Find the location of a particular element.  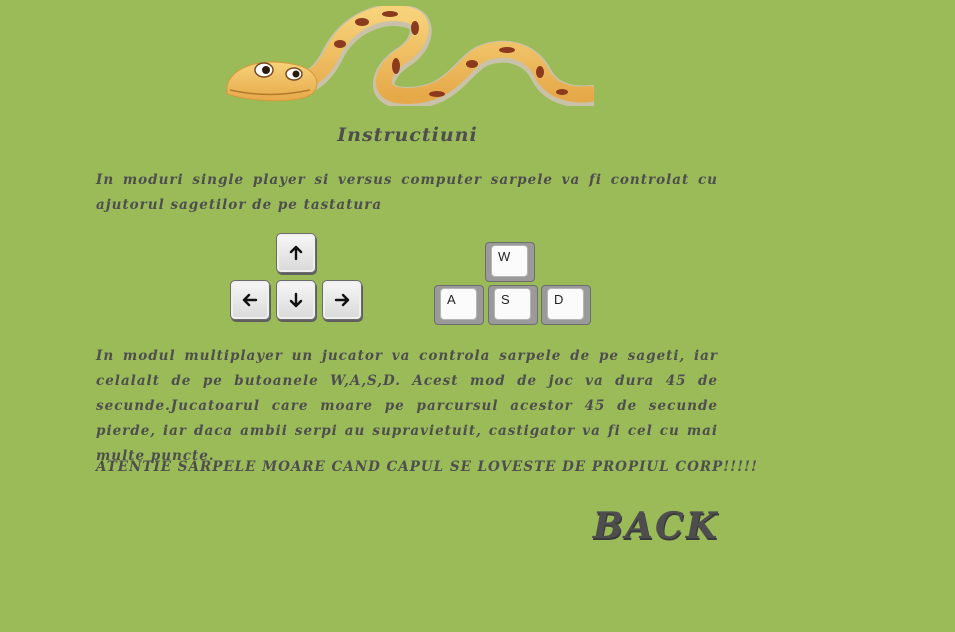

w-key: W is located at coordinates (510, 262).